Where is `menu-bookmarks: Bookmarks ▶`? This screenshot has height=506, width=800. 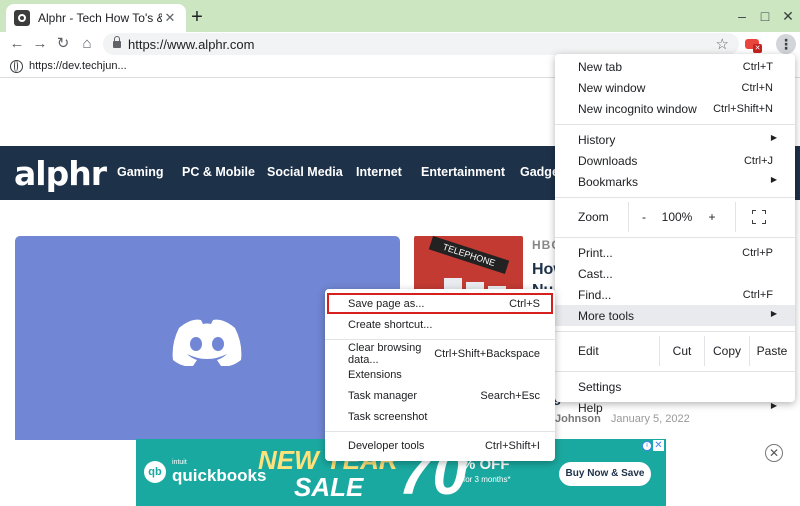 menu-bookmarks: Bookmarks ▶ is located at coordinates (675, 181).